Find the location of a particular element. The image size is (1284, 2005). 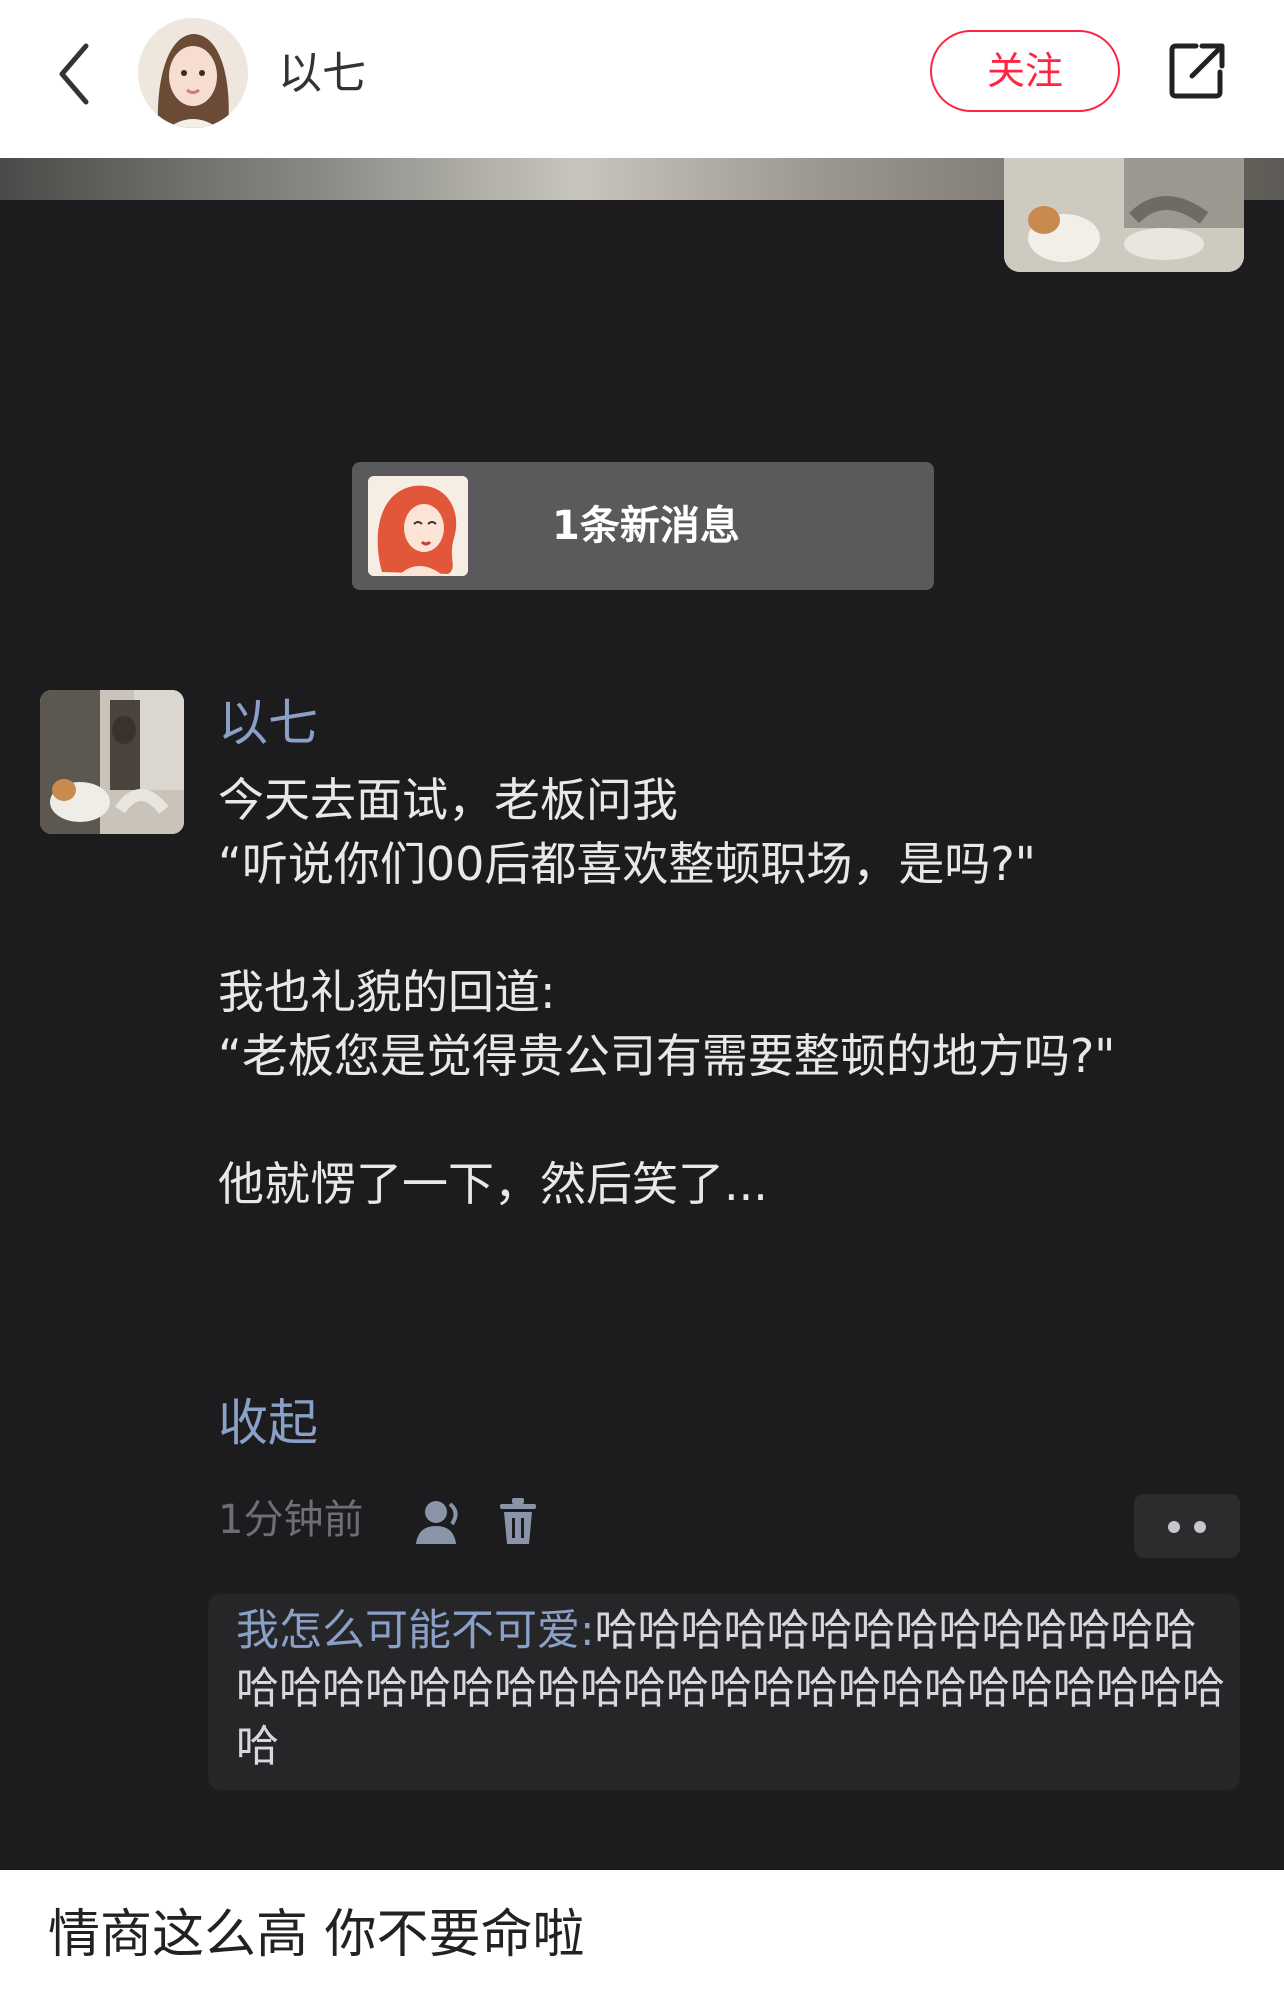

new-message-label: 1条新消息 is located at coordinates (646, 526).